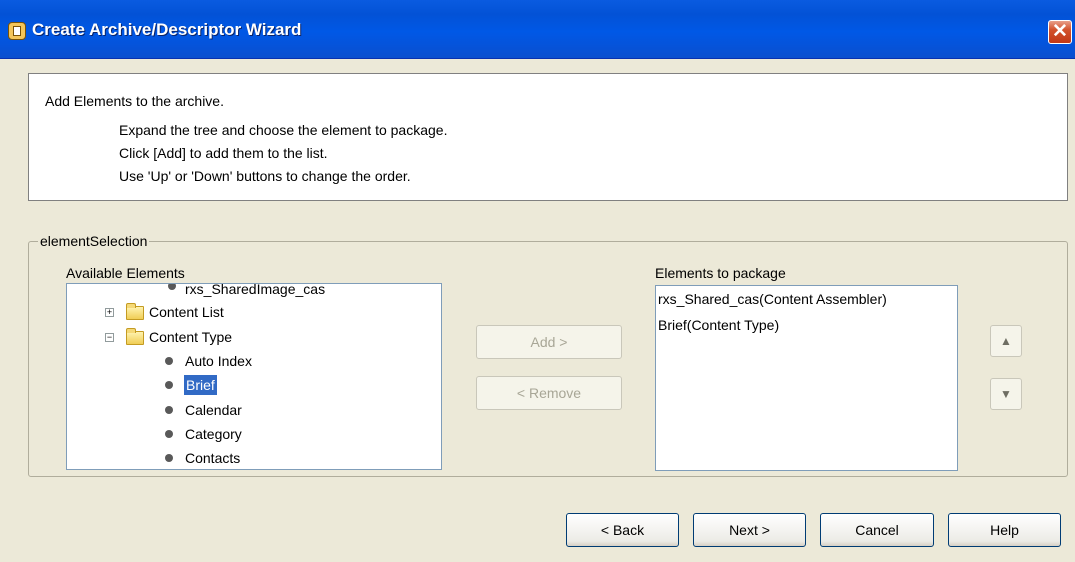 The height and width of the screenshot is (562, 1075). Describe the element at coordinates (254, 410) in the screenshot. I see `tree-item-calendar: Calendar` at that location.